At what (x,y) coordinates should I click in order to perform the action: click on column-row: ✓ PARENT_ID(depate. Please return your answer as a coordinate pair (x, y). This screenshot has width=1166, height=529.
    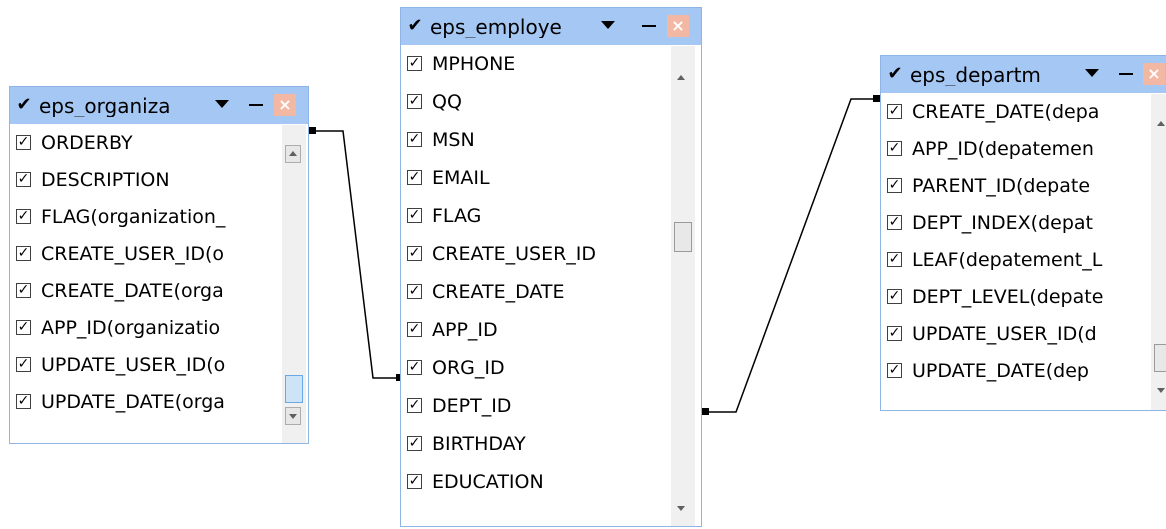
    Looking at the image, I should click on (1014, 186).